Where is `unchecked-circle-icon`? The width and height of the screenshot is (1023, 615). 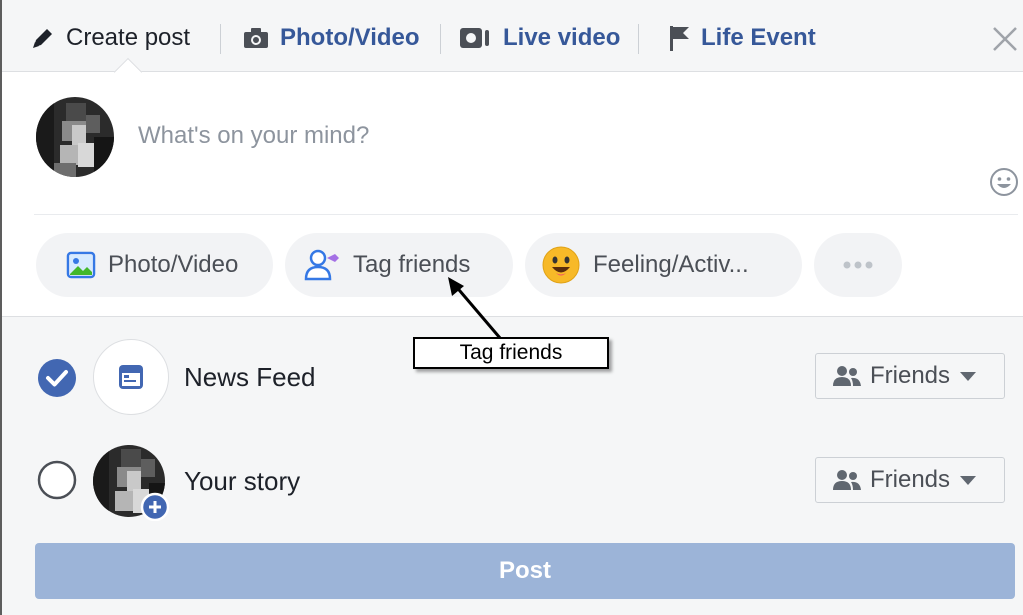
unchecked-circle-icon is located at coordinates (57, 480).